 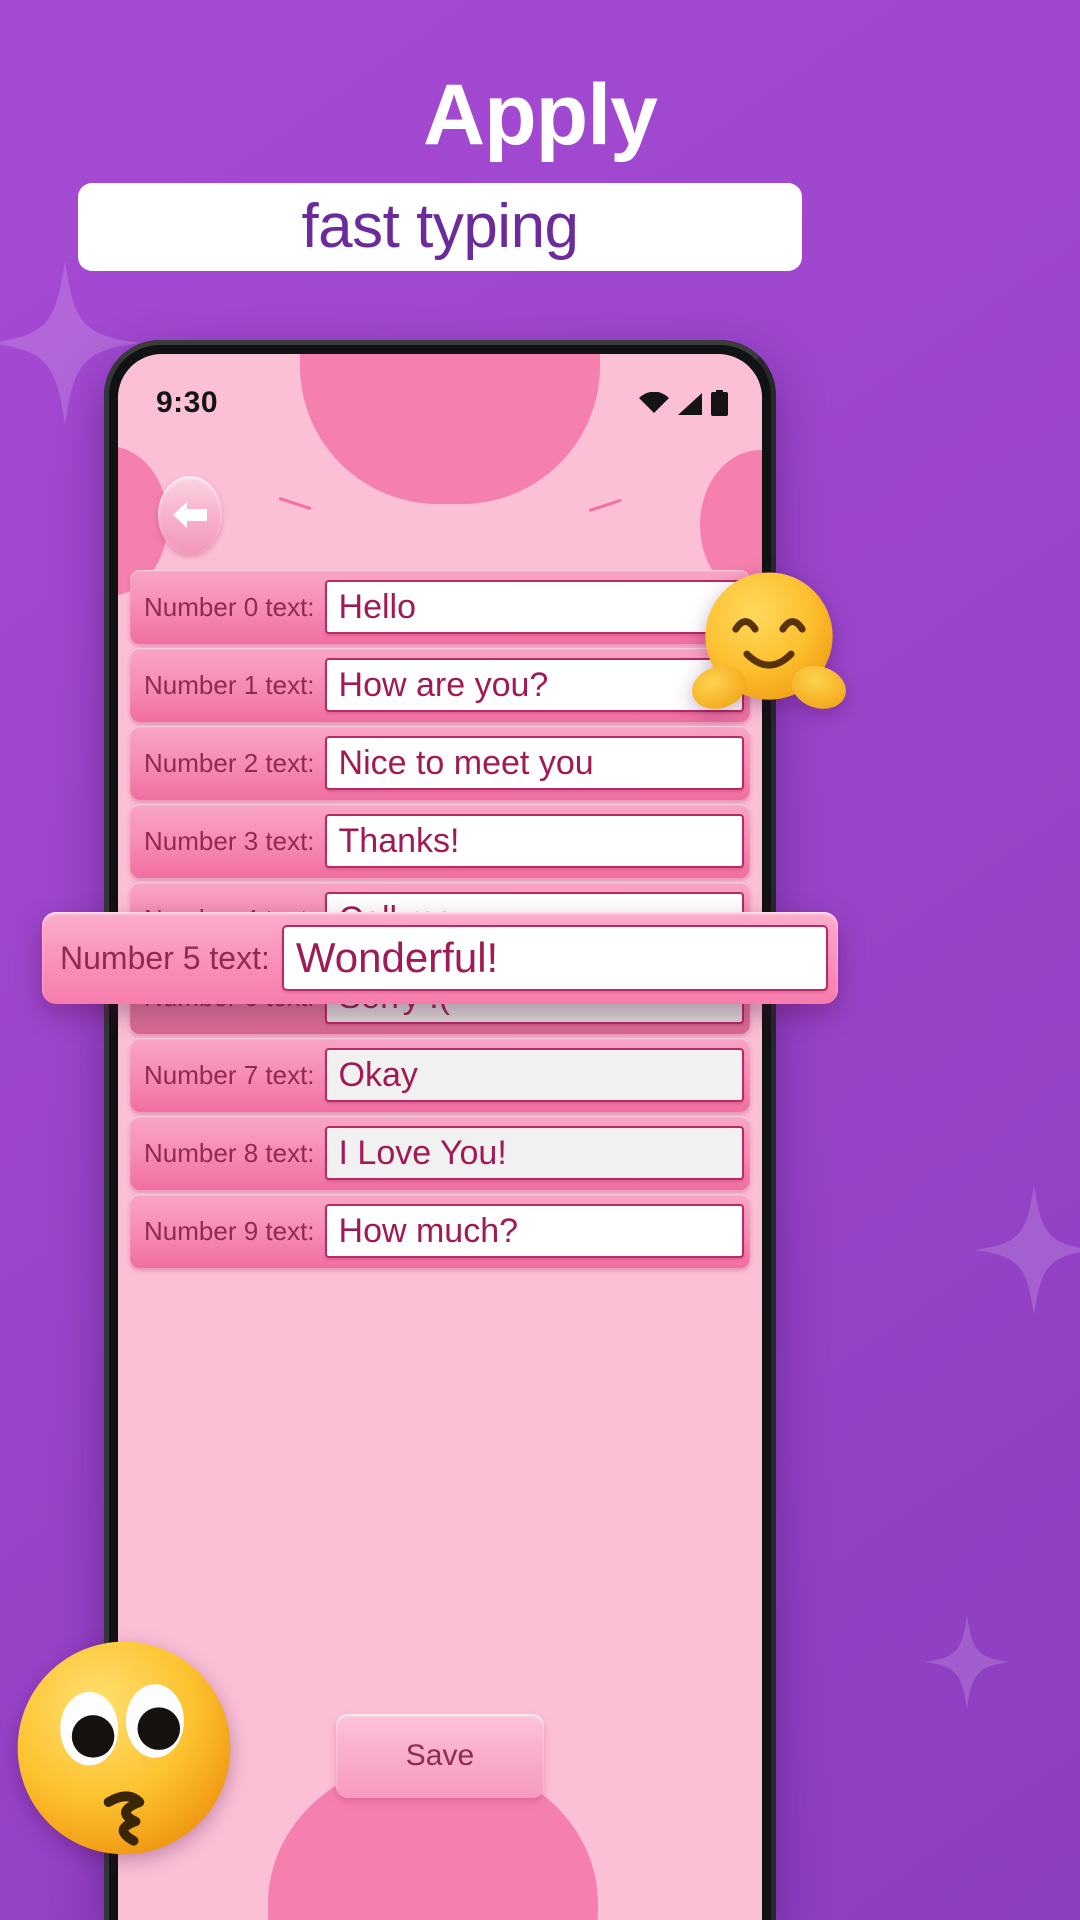 I want to click on row-text-input: How are you?, so click(x=534, y=685).